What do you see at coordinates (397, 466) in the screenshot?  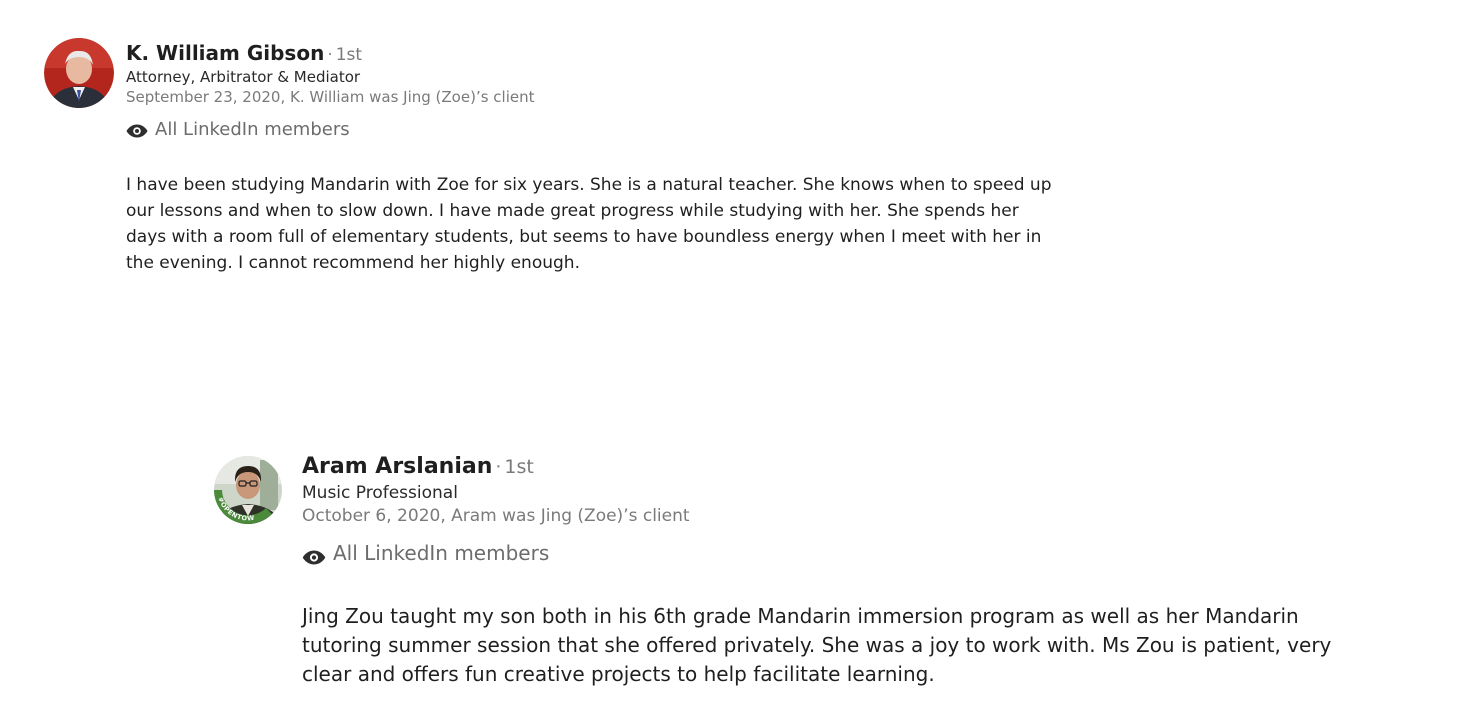 I see `recommender-name: Aram Arslanian` at bounding box center [397, 466].